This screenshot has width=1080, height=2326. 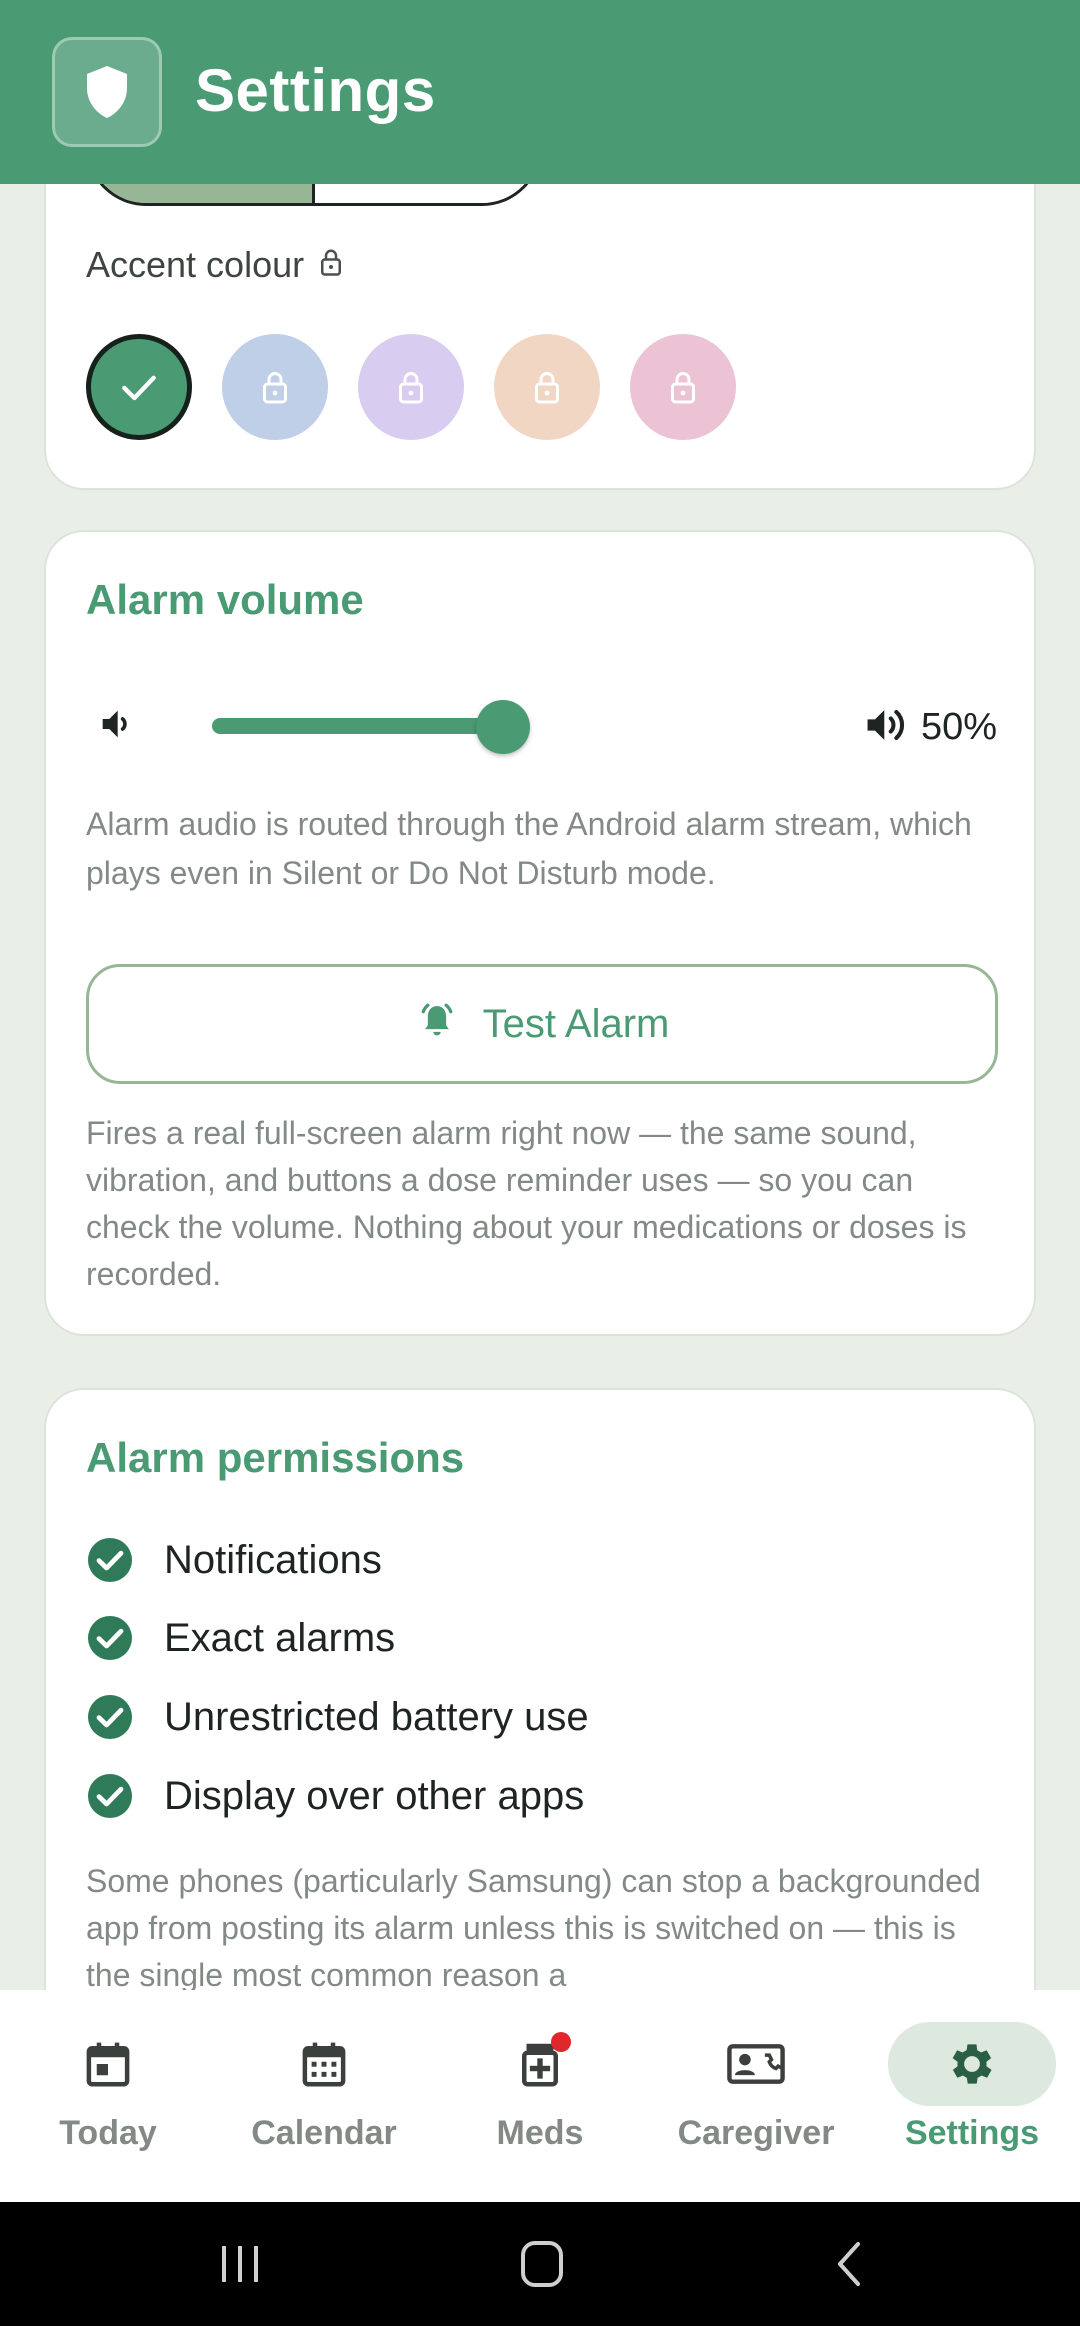 I want to click on permission-item: Unrestricted battery use, so click(x=337, y=1717).